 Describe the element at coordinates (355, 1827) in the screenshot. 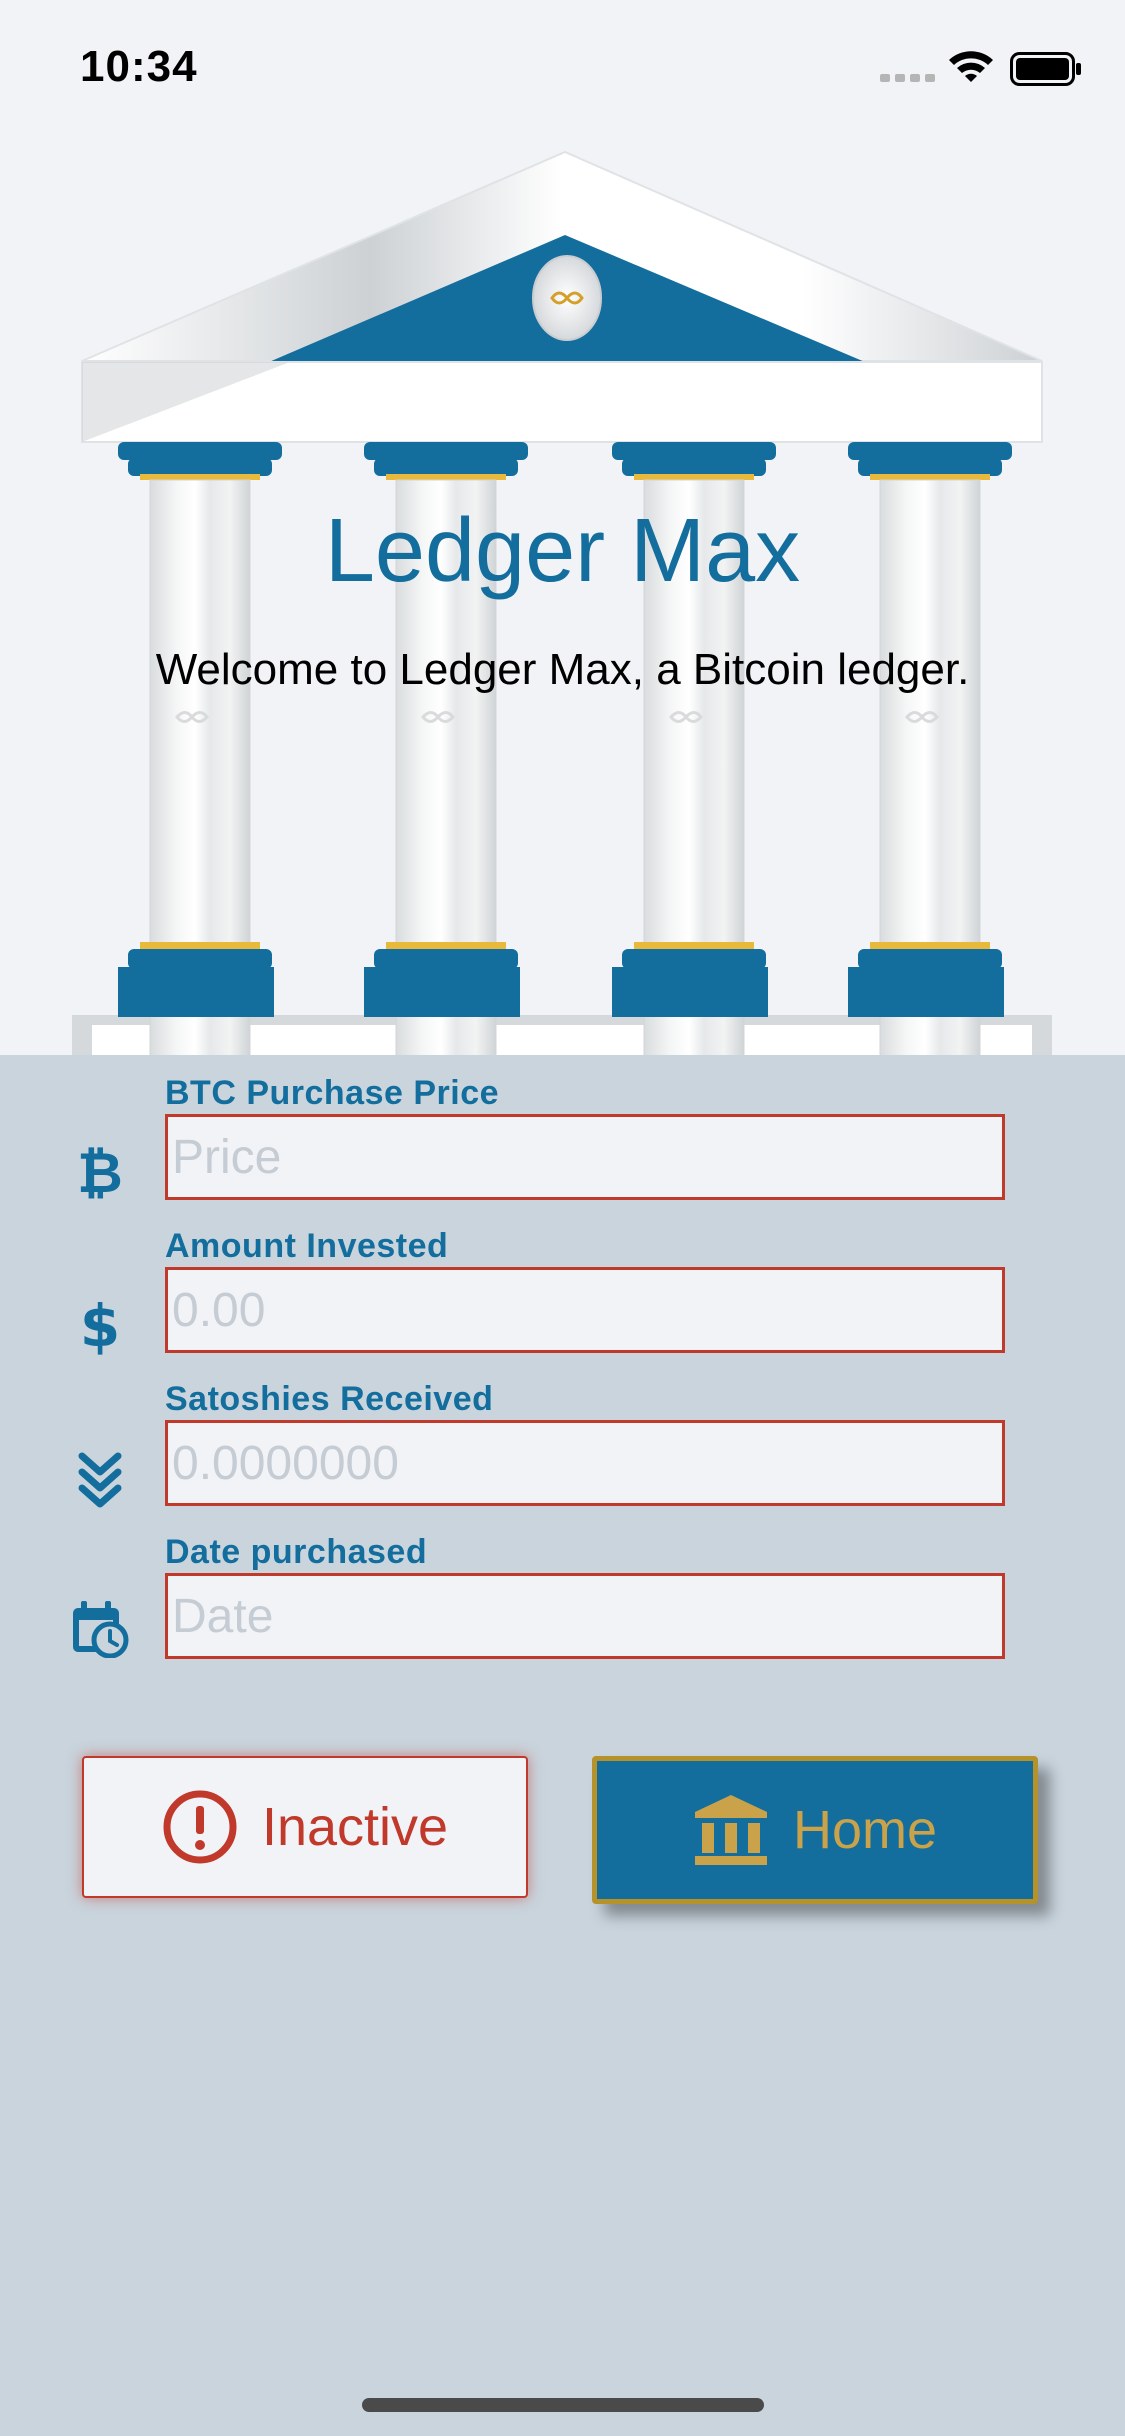

I see `inactive-button-label: Inactive` at that location.